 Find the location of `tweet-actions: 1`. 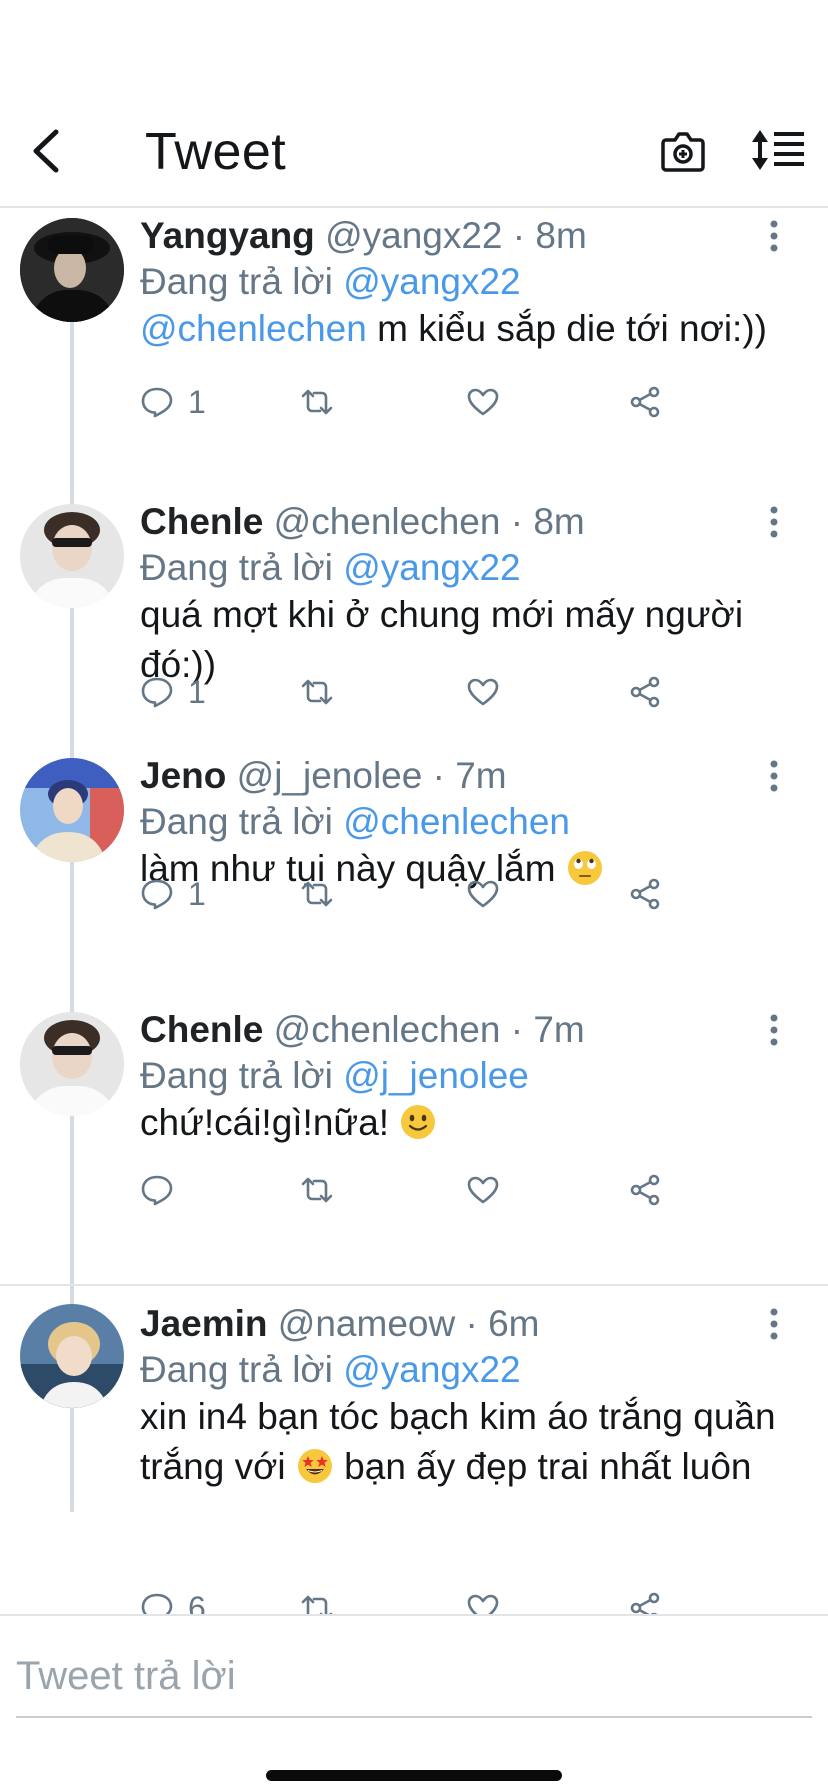

tweet-actions: 1 is located at coordinates (410, 692).